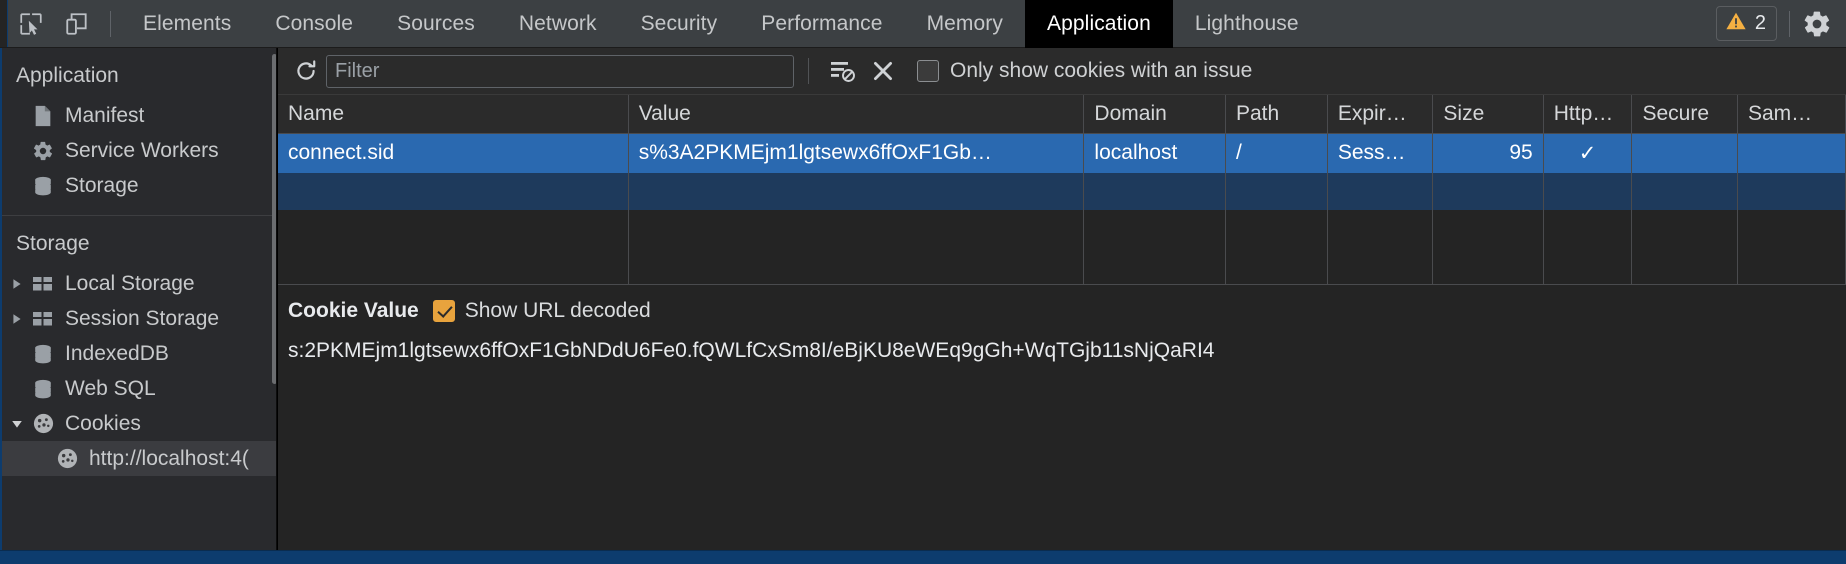 The image size is (1846, 564). What do you see at coordinates (31, 24) in the screenshot?
I see `inspect-cursor-icon` at bounding box center [31, 24].